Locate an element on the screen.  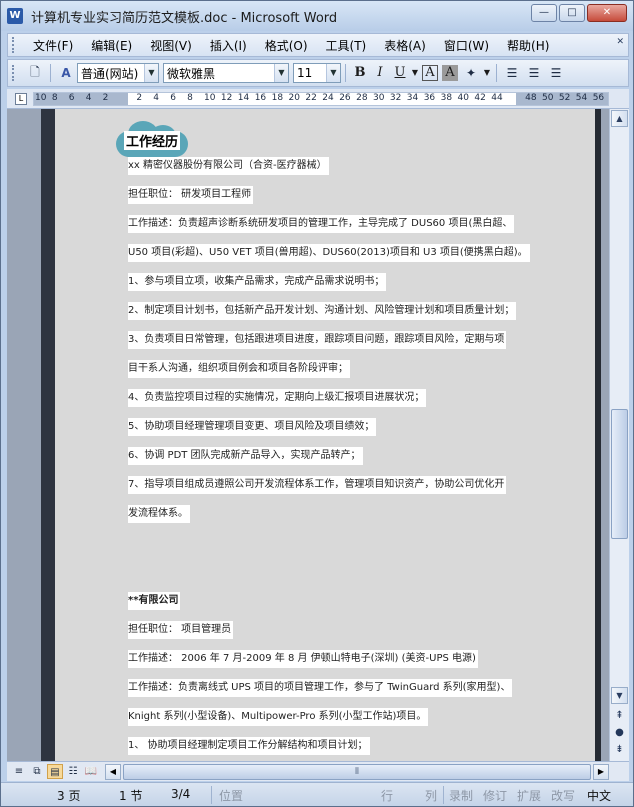
font-size-value: 11 is located at coordinates (305, 73).